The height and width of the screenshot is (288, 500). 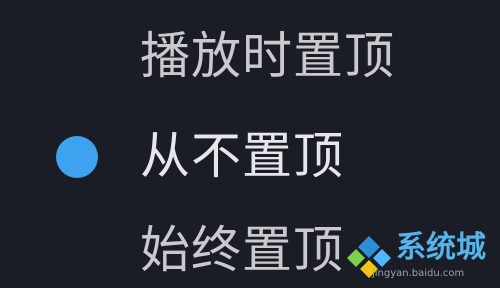 What do you see at coordinates (441, 247) in the screenshot?
I see `watermark-title: 系统城` at bounding box center [441, 247].